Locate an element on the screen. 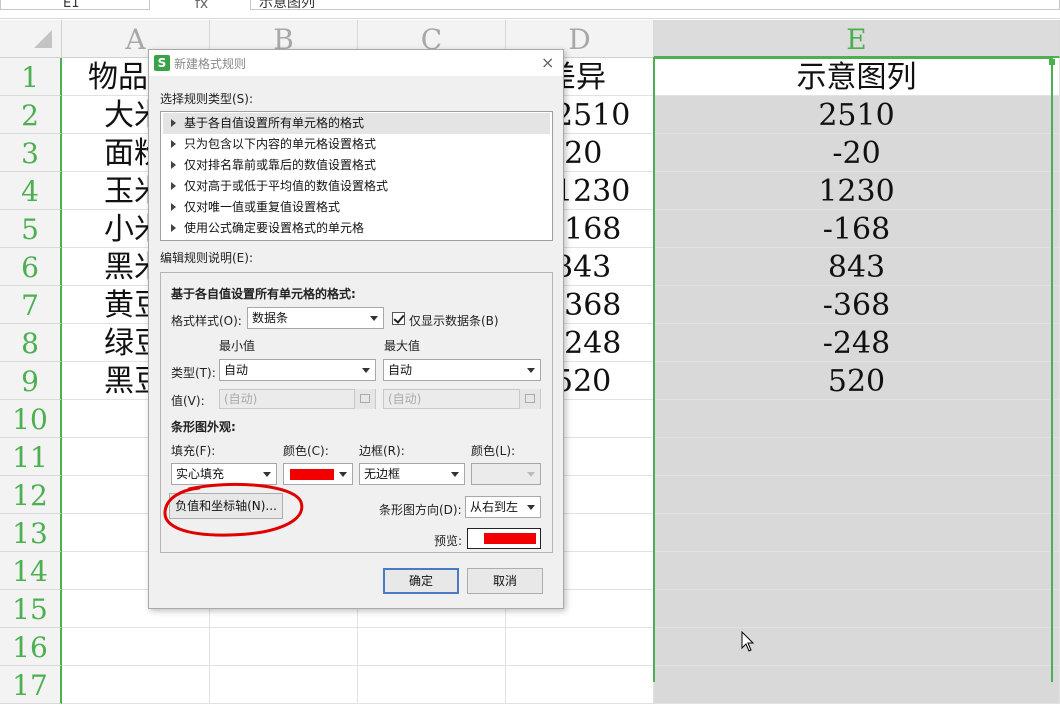 This screenshot has width=1060, height=706. formula-bar: E1 fx 示意图列 is located at coordinates (530, 9).